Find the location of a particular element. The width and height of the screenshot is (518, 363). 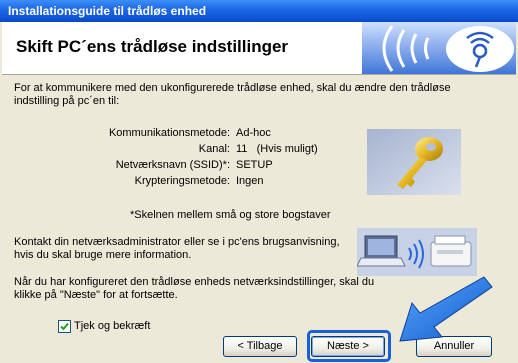

next-button: Næste > is located at coordinates (348, 346).